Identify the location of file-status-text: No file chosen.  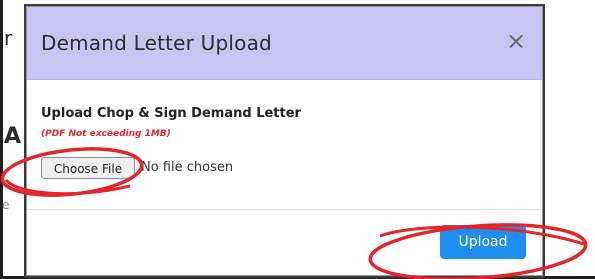
(187, 167).